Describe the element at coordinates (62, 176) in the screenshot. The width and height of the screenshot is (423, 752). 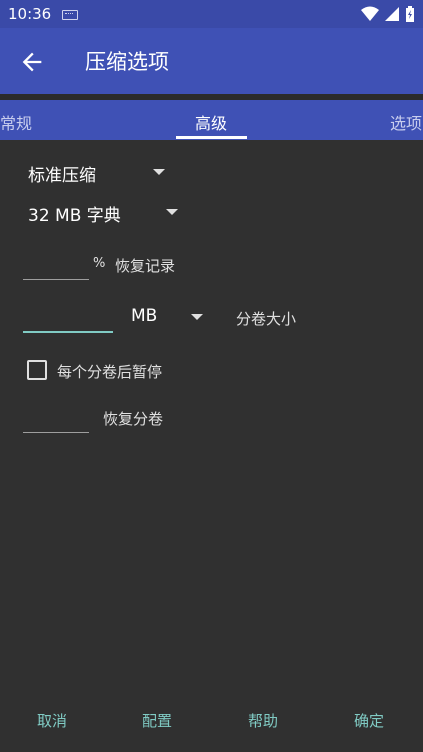
I see `compression-method-value: 标准压缩` at that location.